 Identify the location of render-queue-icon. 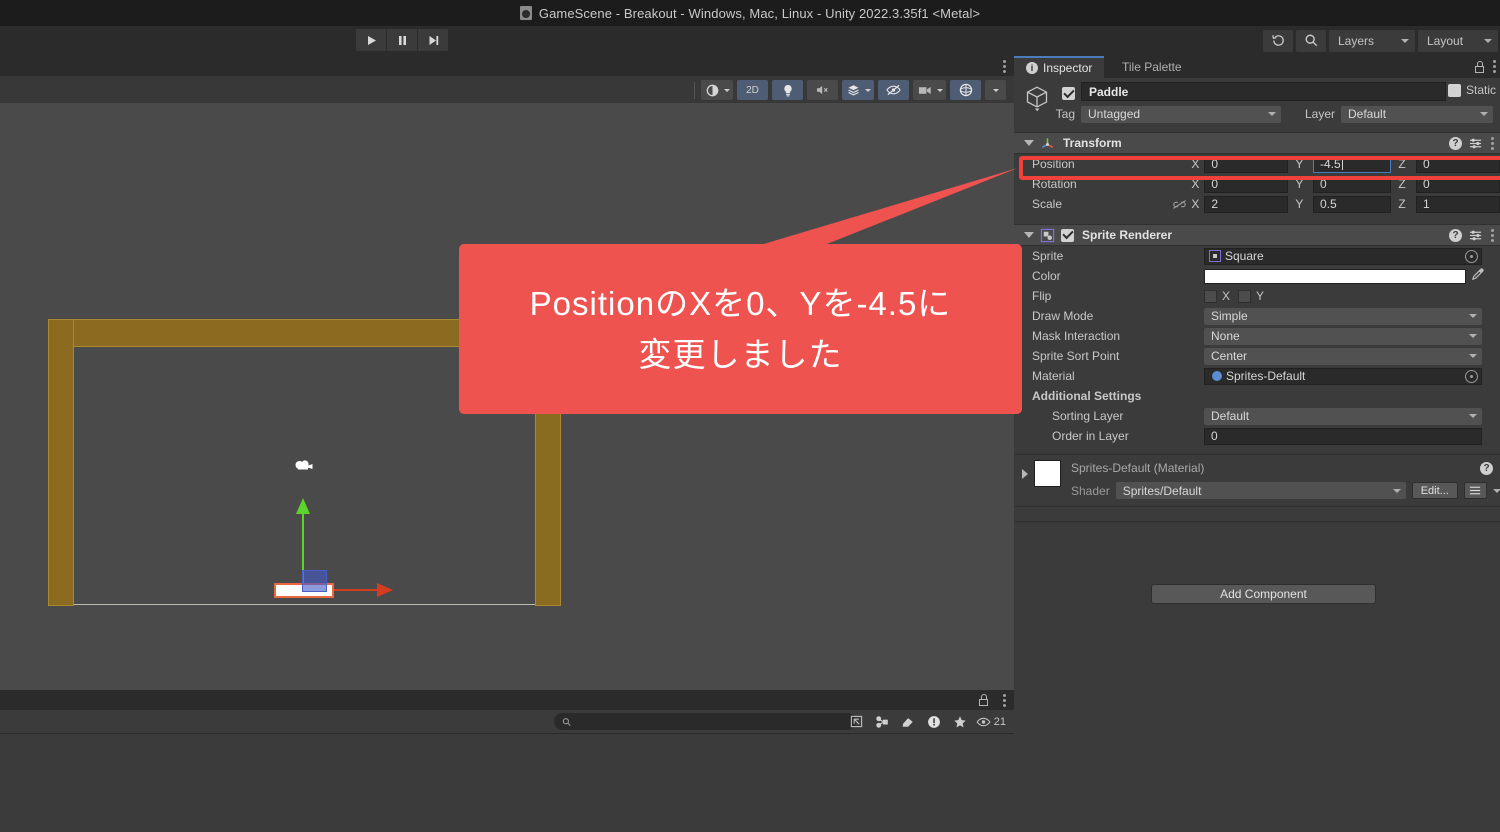
(1475, 490).